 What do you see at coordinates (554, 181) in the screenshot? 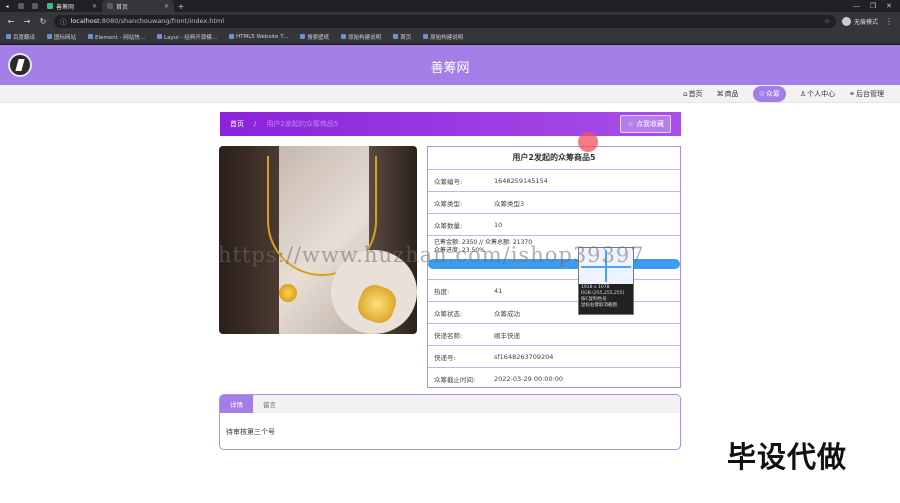
I see `info-row: 众筹编号: 1648259145154` at bounding box center [554, 181].